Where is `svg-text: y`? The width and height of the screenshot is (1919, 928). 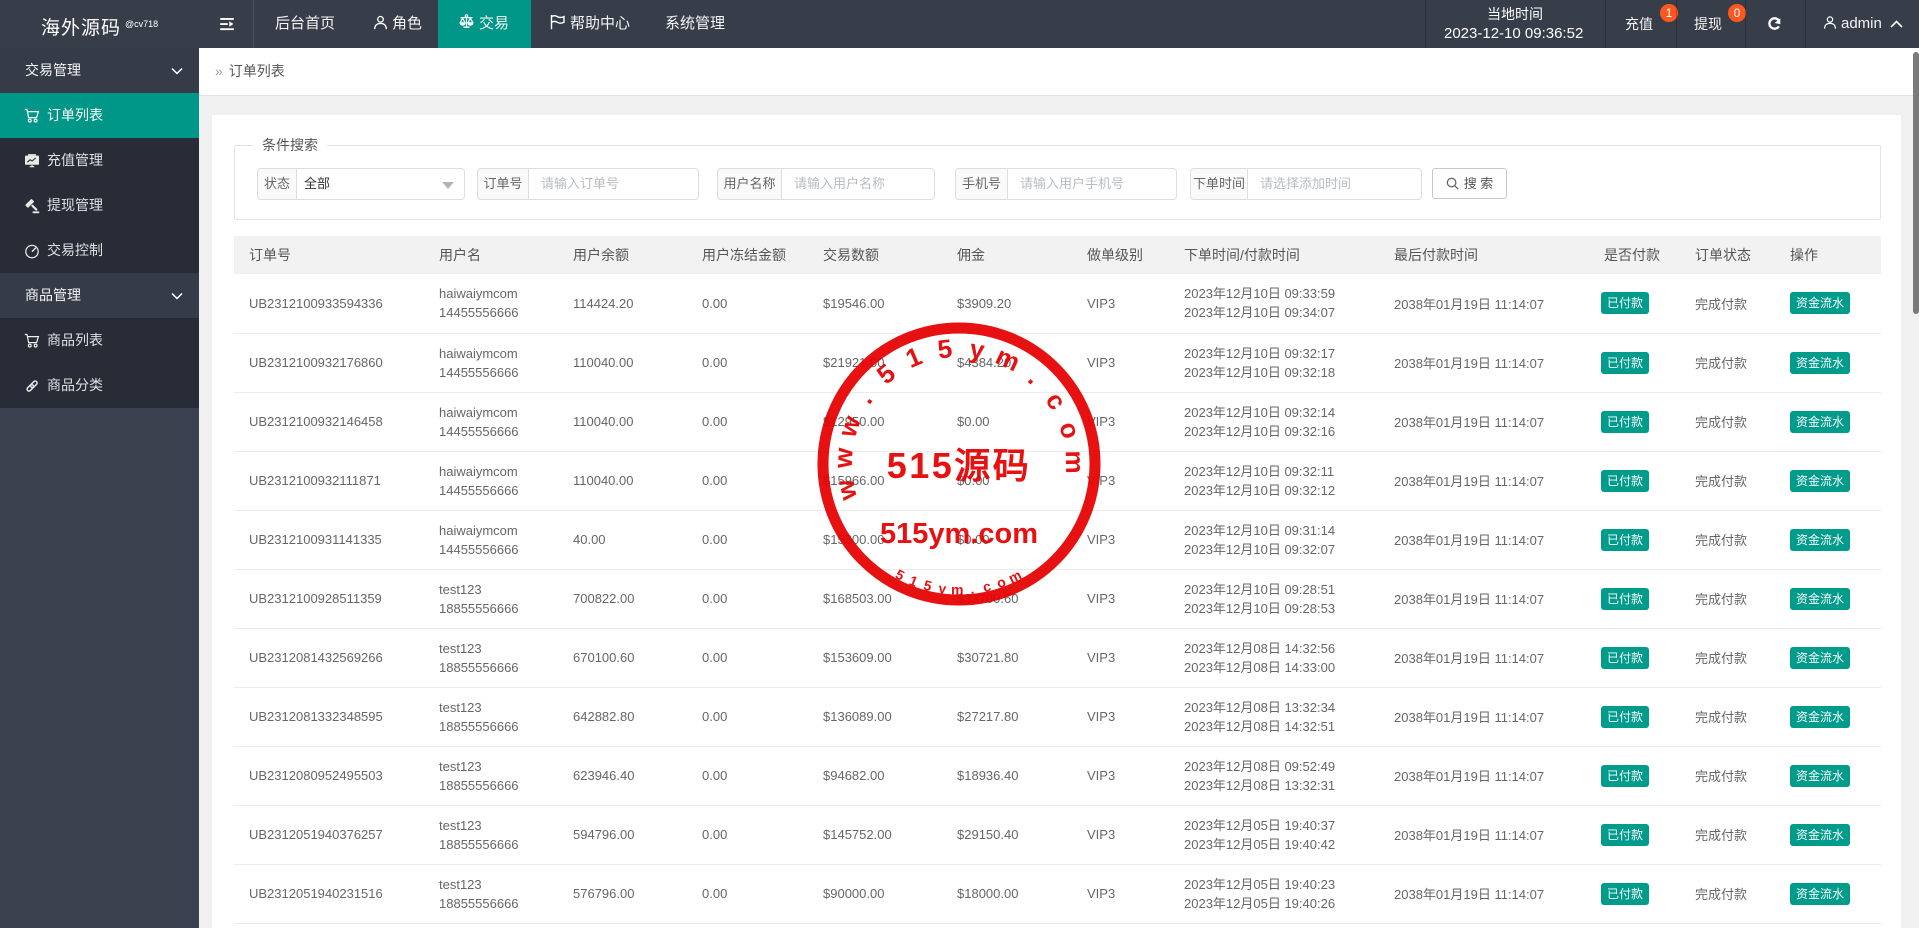 svg-text: y is located at coordinates (978, 349).